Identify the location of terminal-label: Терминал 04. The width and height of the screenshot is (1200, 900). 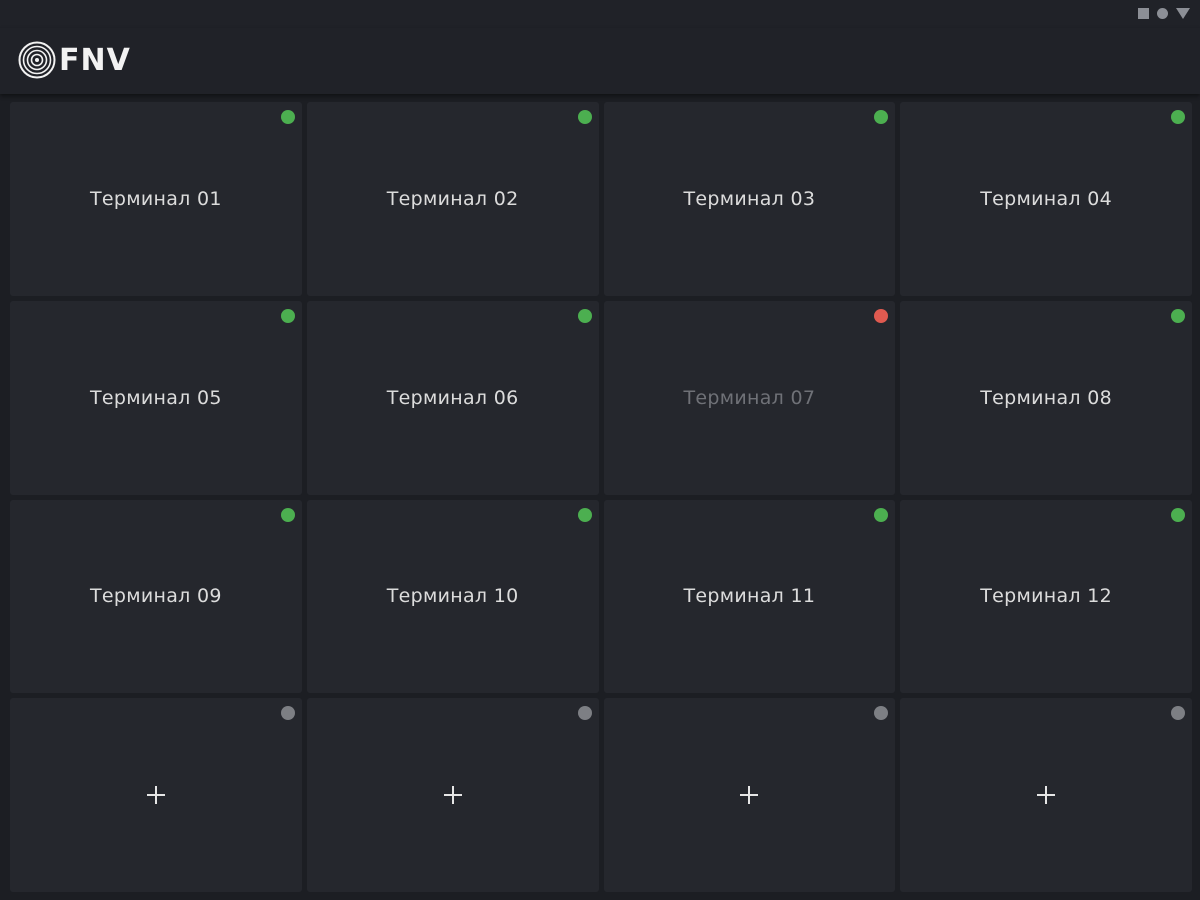
(1046, 198).